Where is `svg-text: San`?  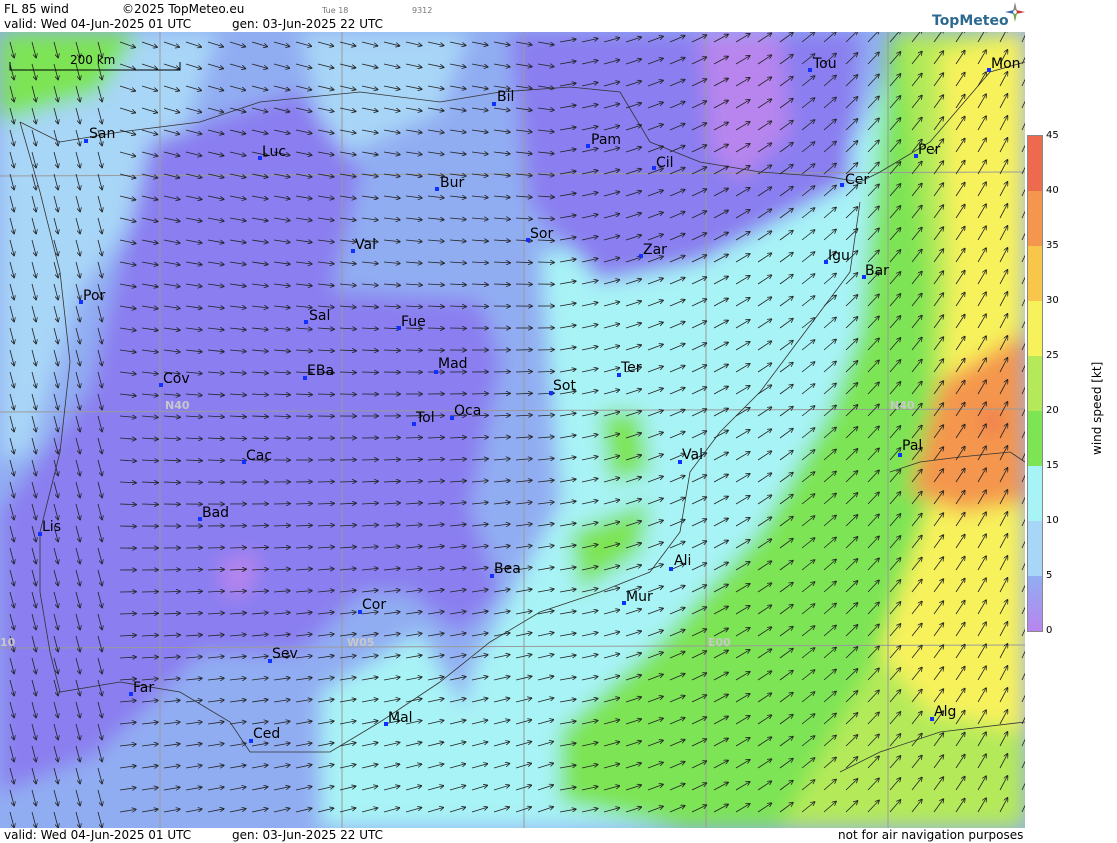 svg-text: San is located at coordinates (102, 134).